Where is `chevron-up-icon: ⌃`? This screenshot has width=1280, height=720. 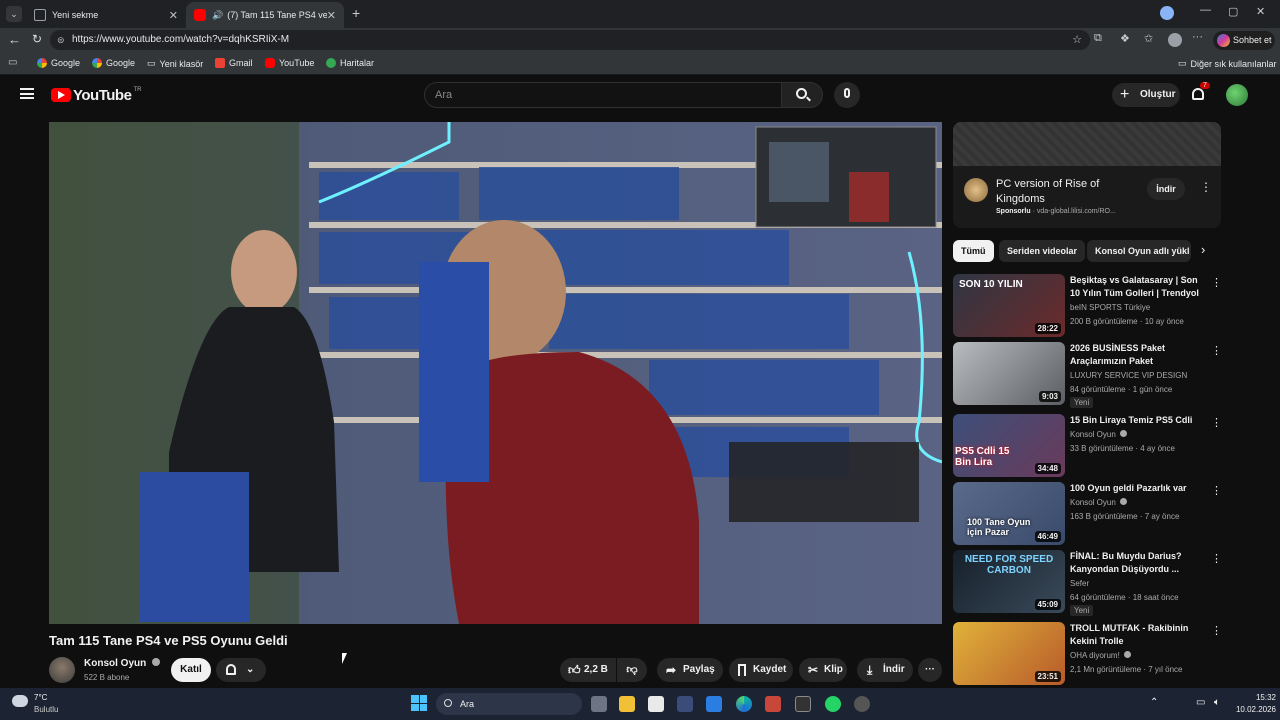 chevron-up-icon: ⌃ is located at coordinates (1154, 702).